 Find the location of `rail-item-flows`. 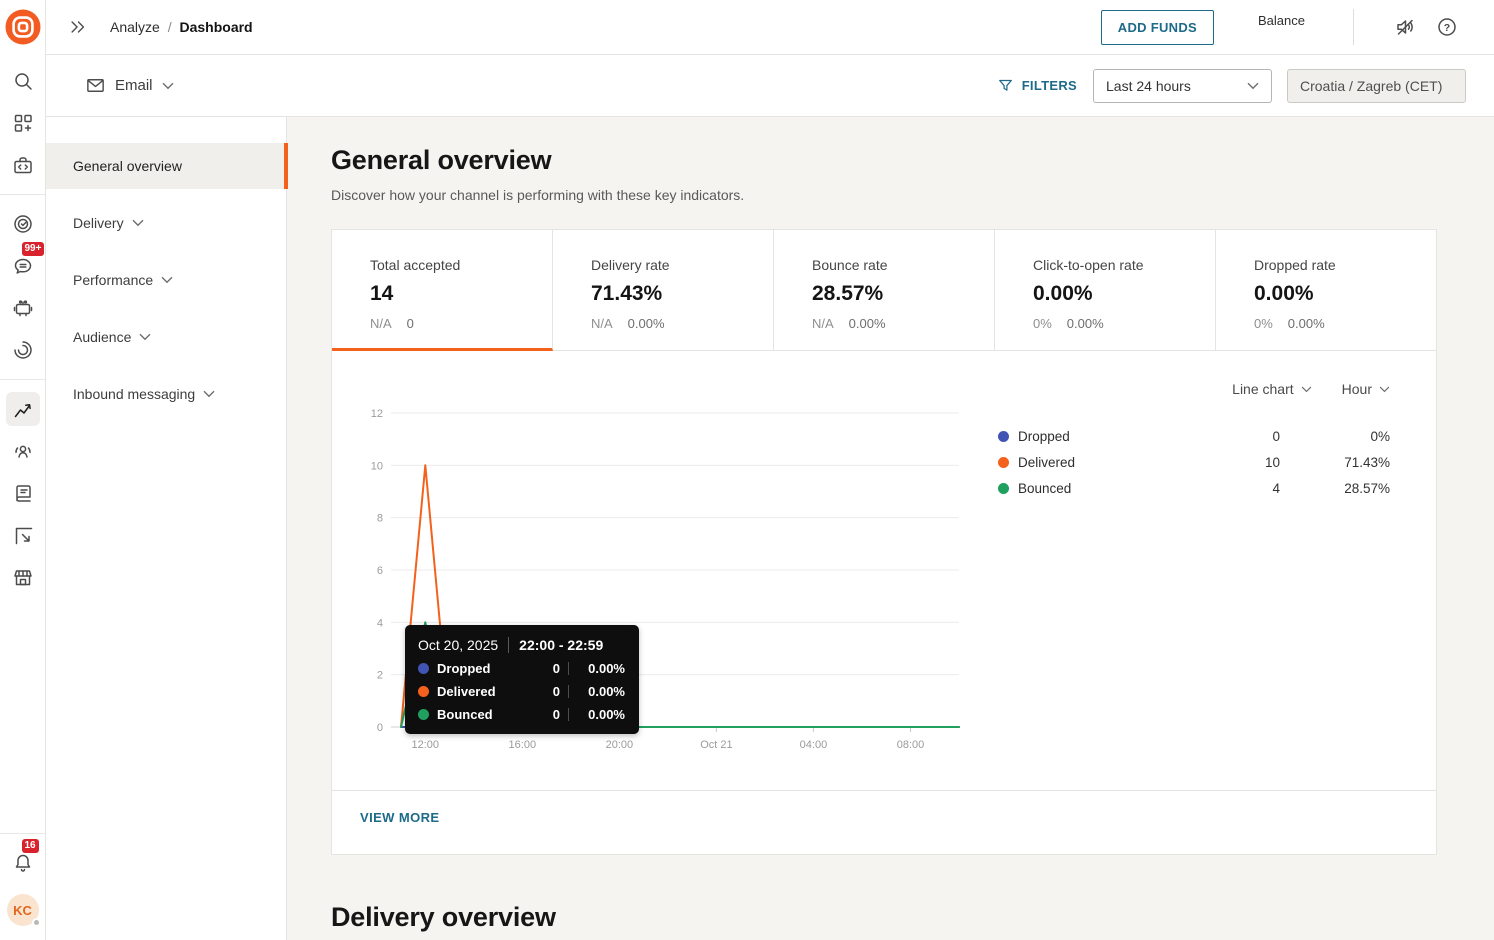

rail-item-flows is located at coordinates (23, 350).